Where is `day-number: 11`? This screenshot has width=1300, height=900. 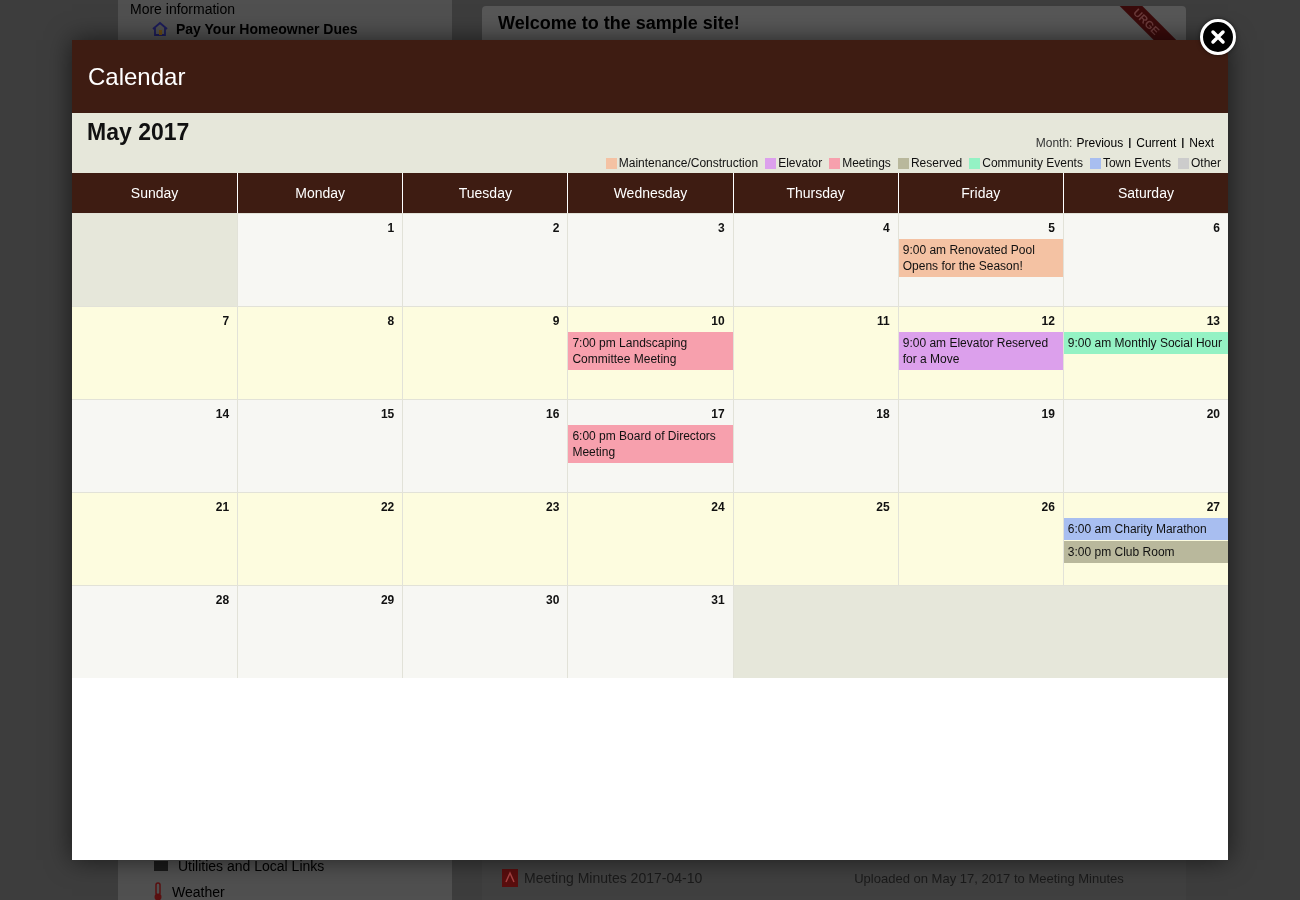
day-number: 11 is located at coordinates (884, 321).